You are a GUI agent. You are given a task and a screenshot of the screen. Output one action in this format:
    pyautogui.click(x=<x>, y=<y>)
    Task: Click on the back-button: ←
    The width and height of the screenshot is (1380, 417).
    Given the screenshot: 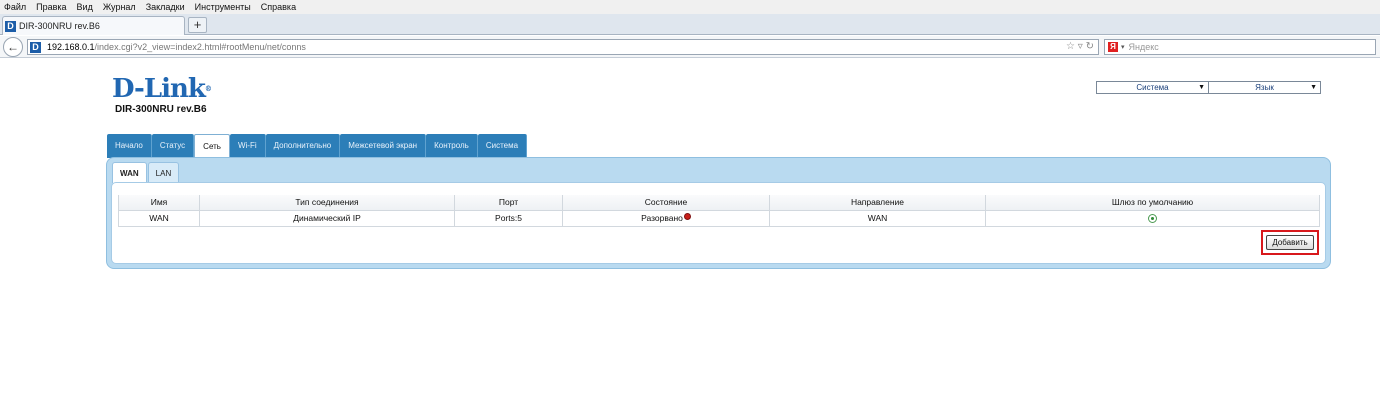 What is the action you would take?
    pyautogui.click(x=13, y=47)
    